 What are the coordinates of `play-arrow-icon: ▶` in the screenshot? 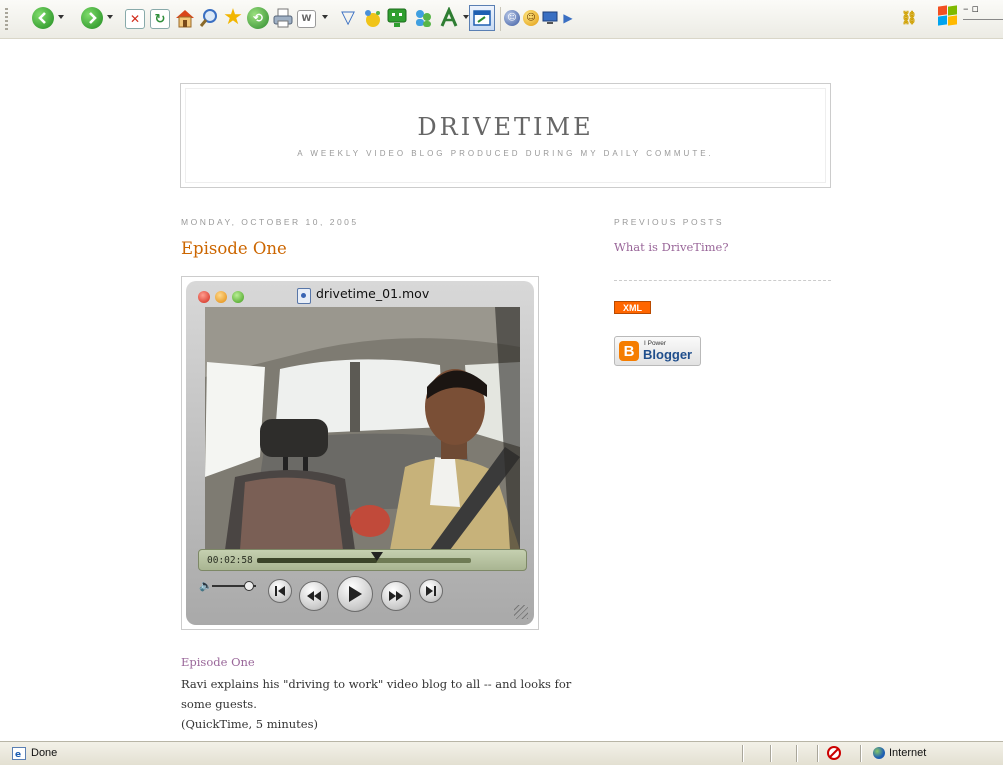 It's located at (568, 18).